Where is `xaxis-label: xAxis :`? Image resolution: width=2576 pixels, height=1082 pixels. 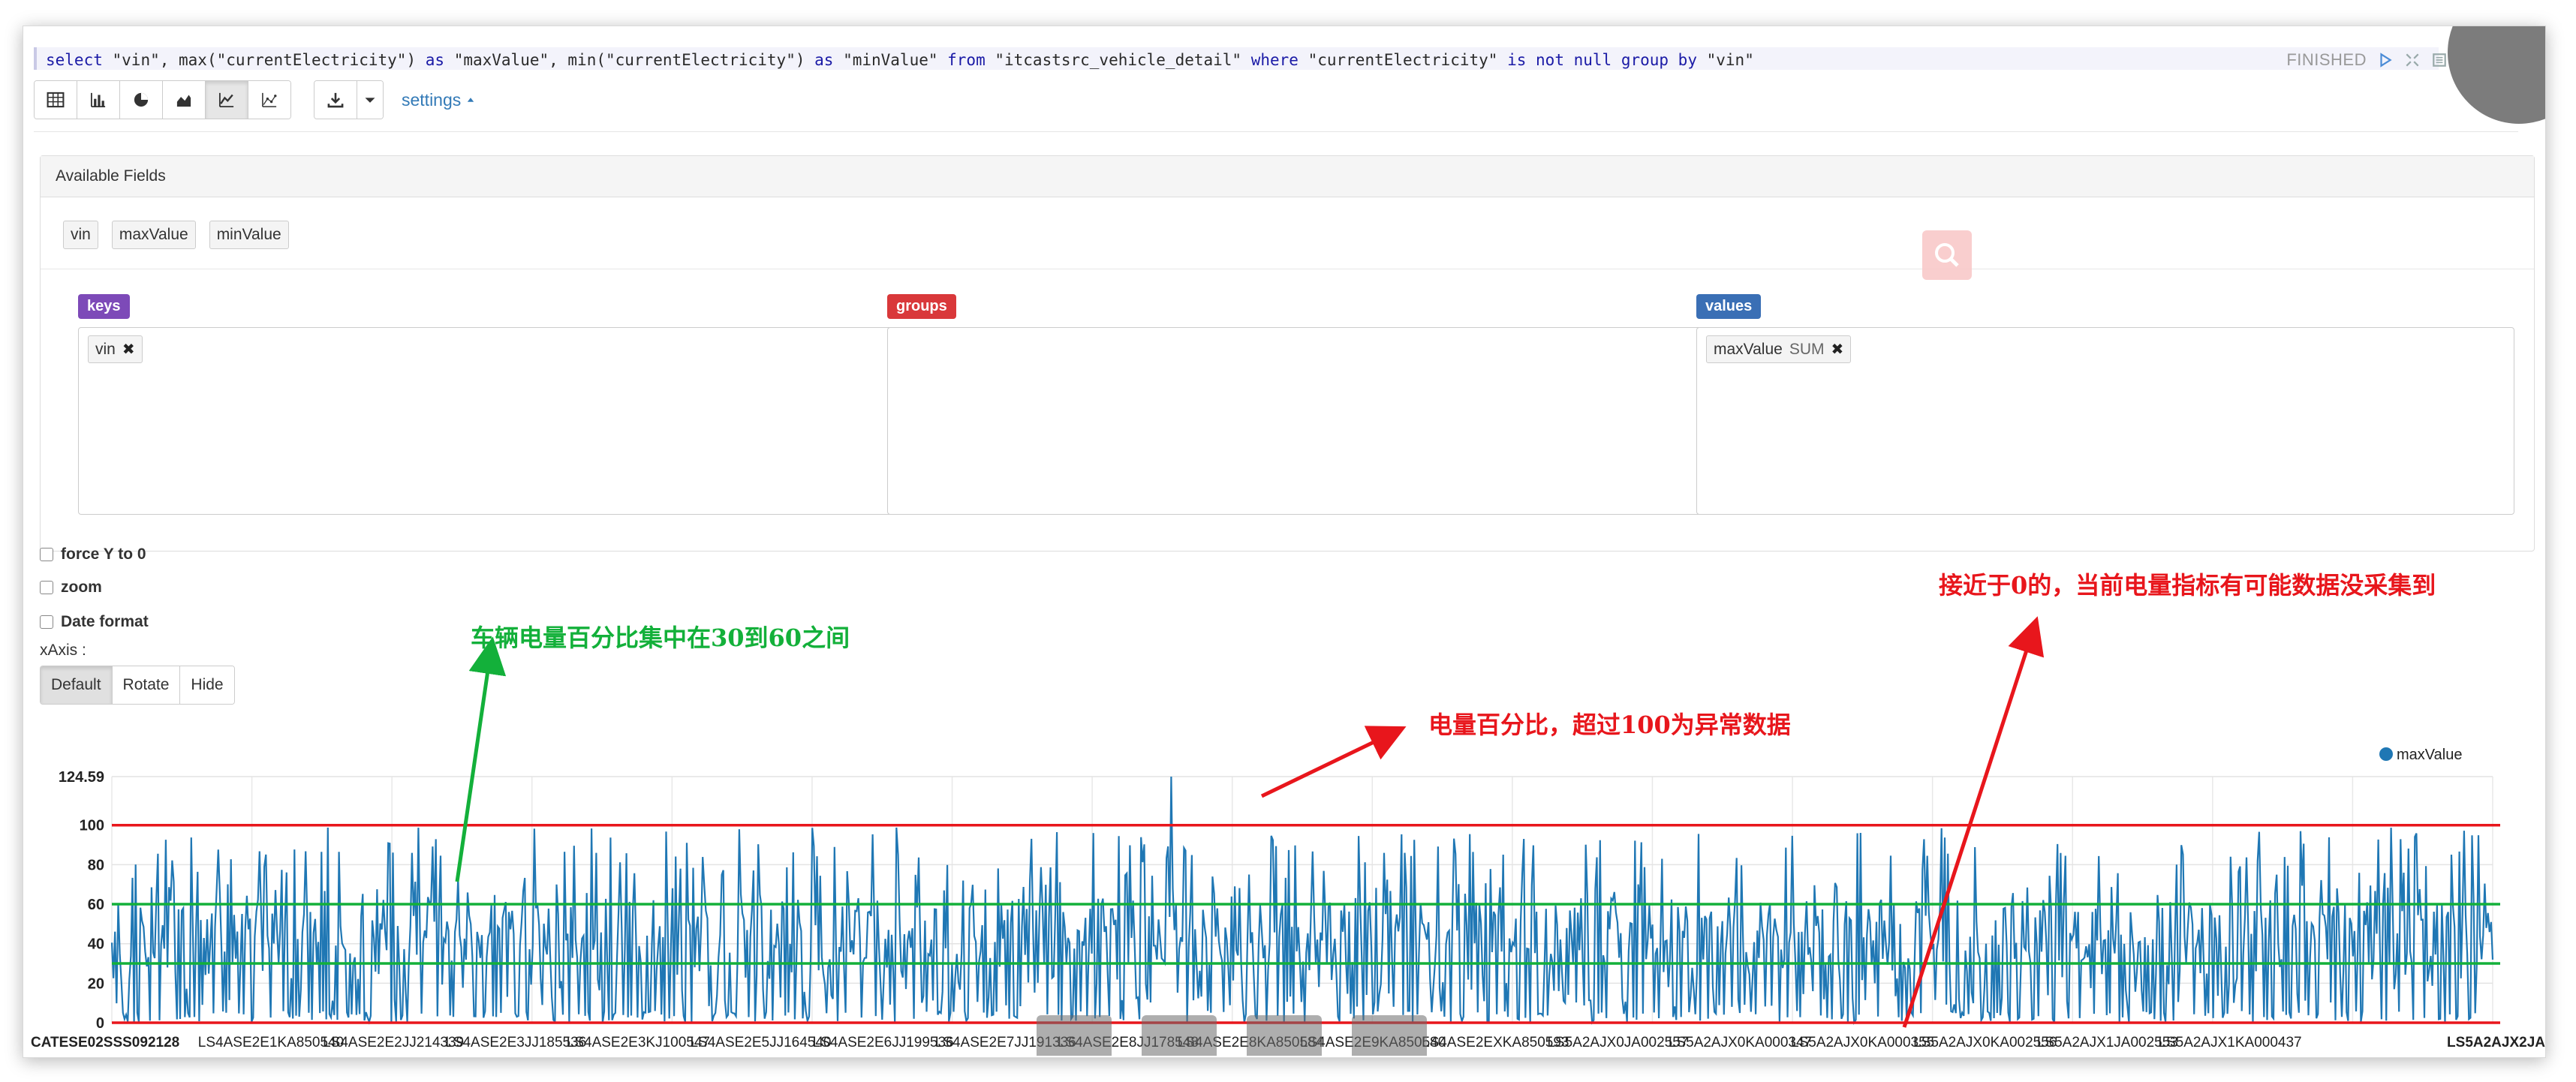
xaxis-label: xAxis : is located at coordinates (63, 650).